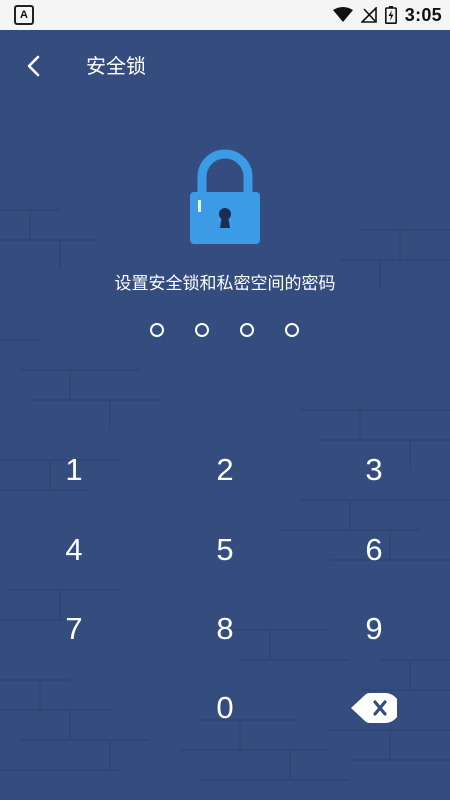 The height and width of the screenshot is (800, 450). I want to click on padlock-icon, so click(225, 196).